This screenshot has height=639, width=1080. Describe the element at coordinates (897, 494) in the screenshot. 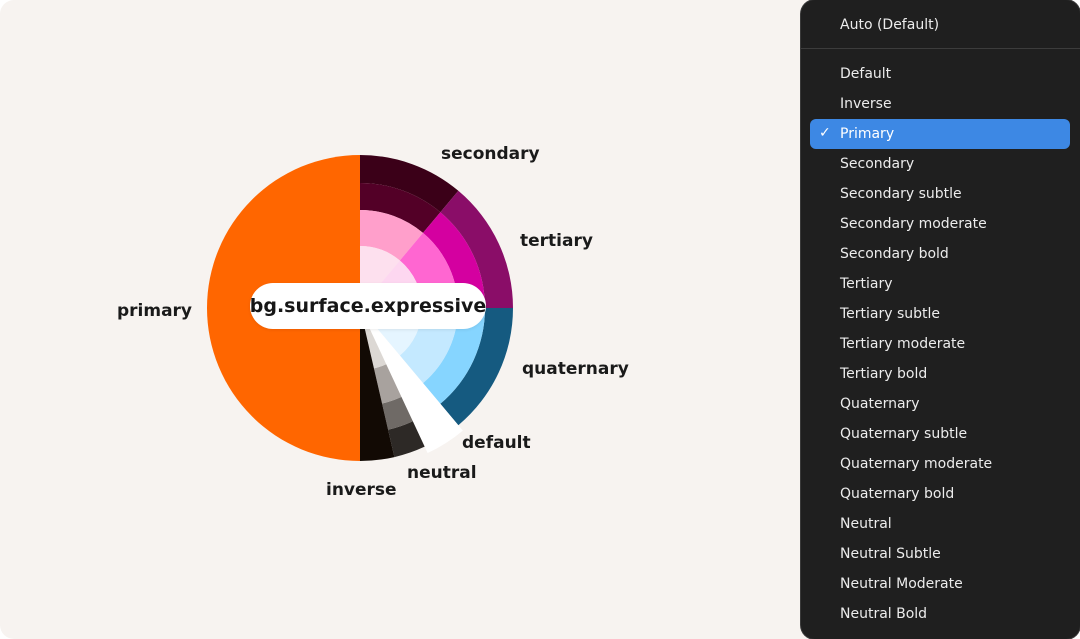

I see `menu-item-label: Quaternary bold` at that location.